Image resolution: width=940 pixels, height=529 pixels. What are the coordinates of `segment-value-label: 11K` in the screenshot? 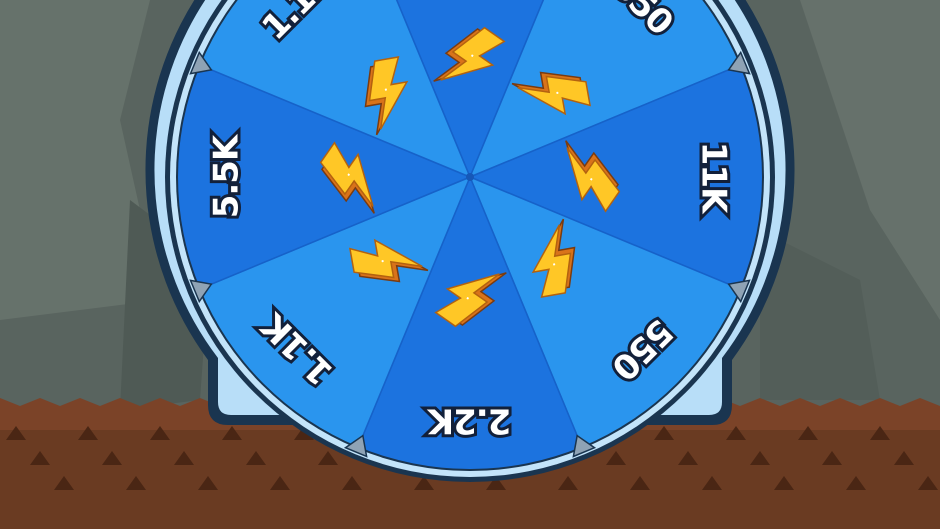 It's located at (714, 178).